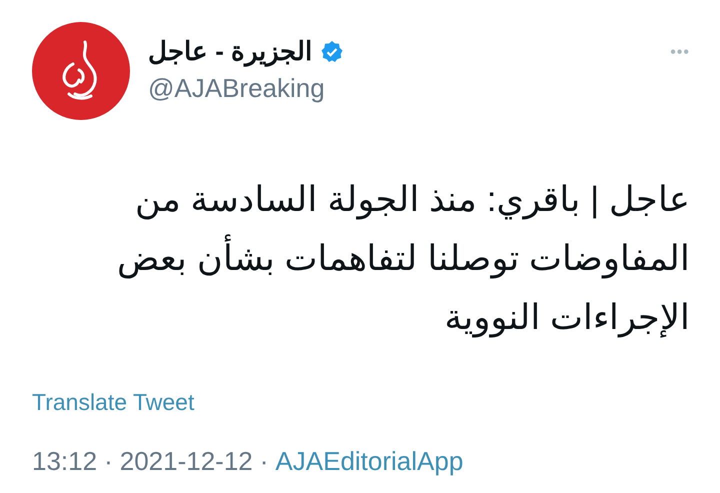  I want to click on translate-link: Translate Tweet, so click(113, 402).